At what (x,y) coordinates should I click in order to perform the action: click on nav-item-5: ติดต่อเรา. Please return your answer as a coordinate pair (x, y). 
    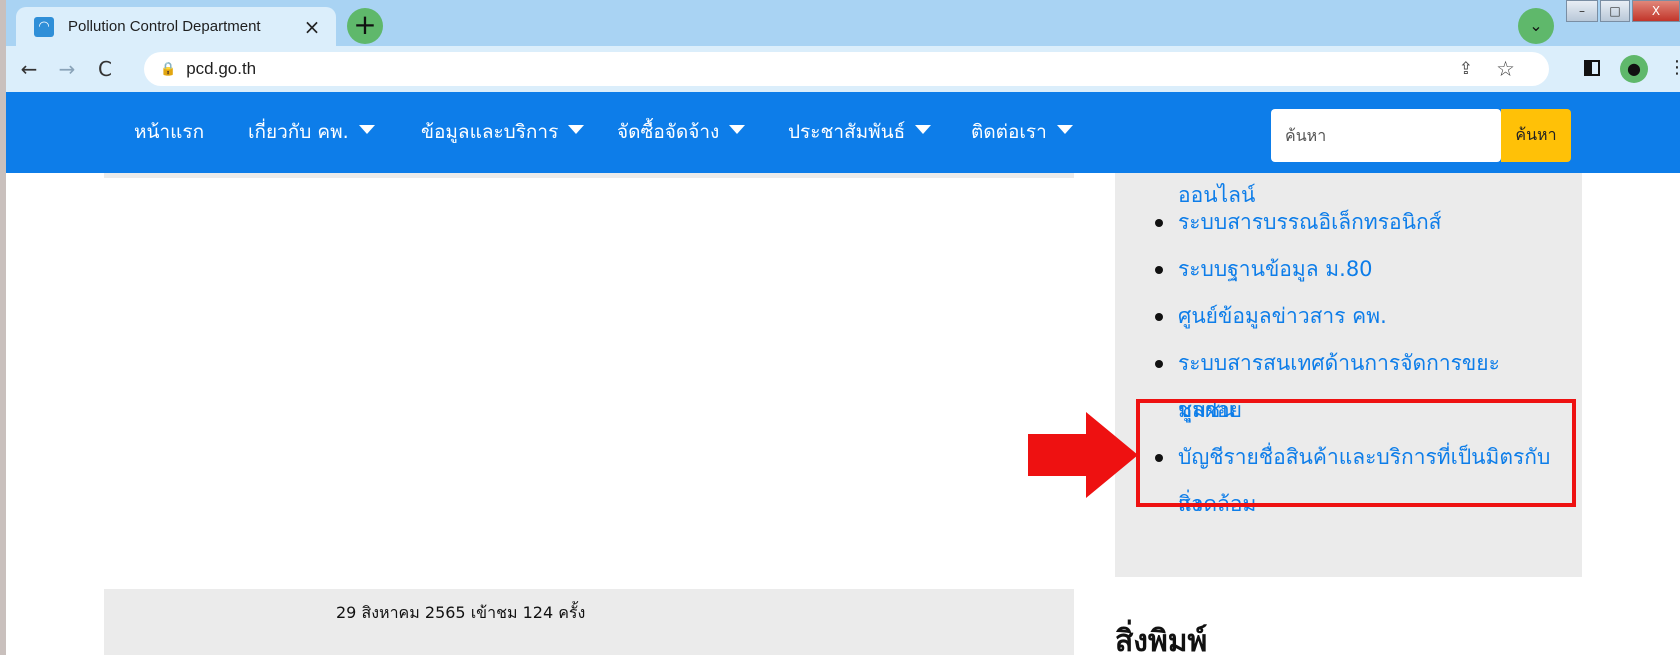
    Looking at the image, I should click on (1022, 132).